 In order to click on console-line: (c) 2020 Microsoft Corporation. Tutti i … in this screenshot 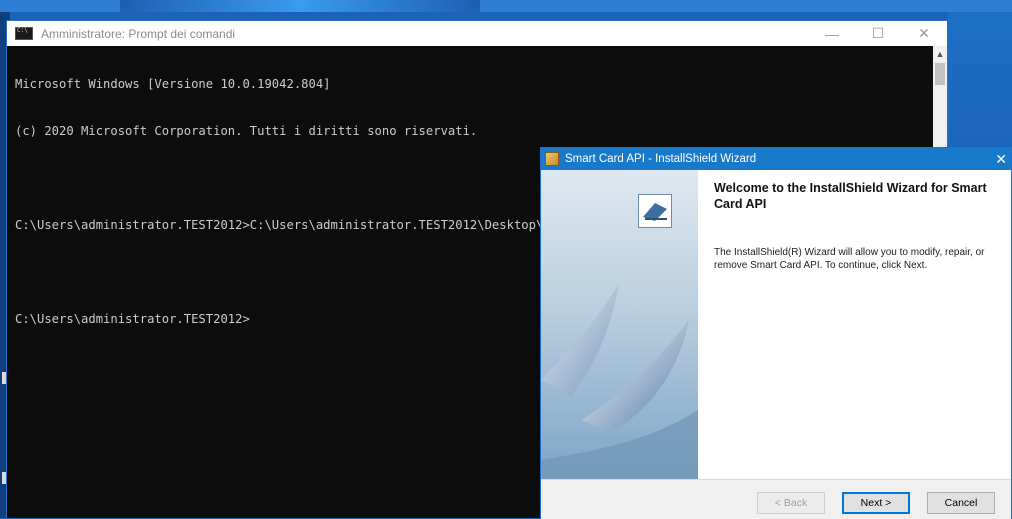, I will do `click(246, 131)`.